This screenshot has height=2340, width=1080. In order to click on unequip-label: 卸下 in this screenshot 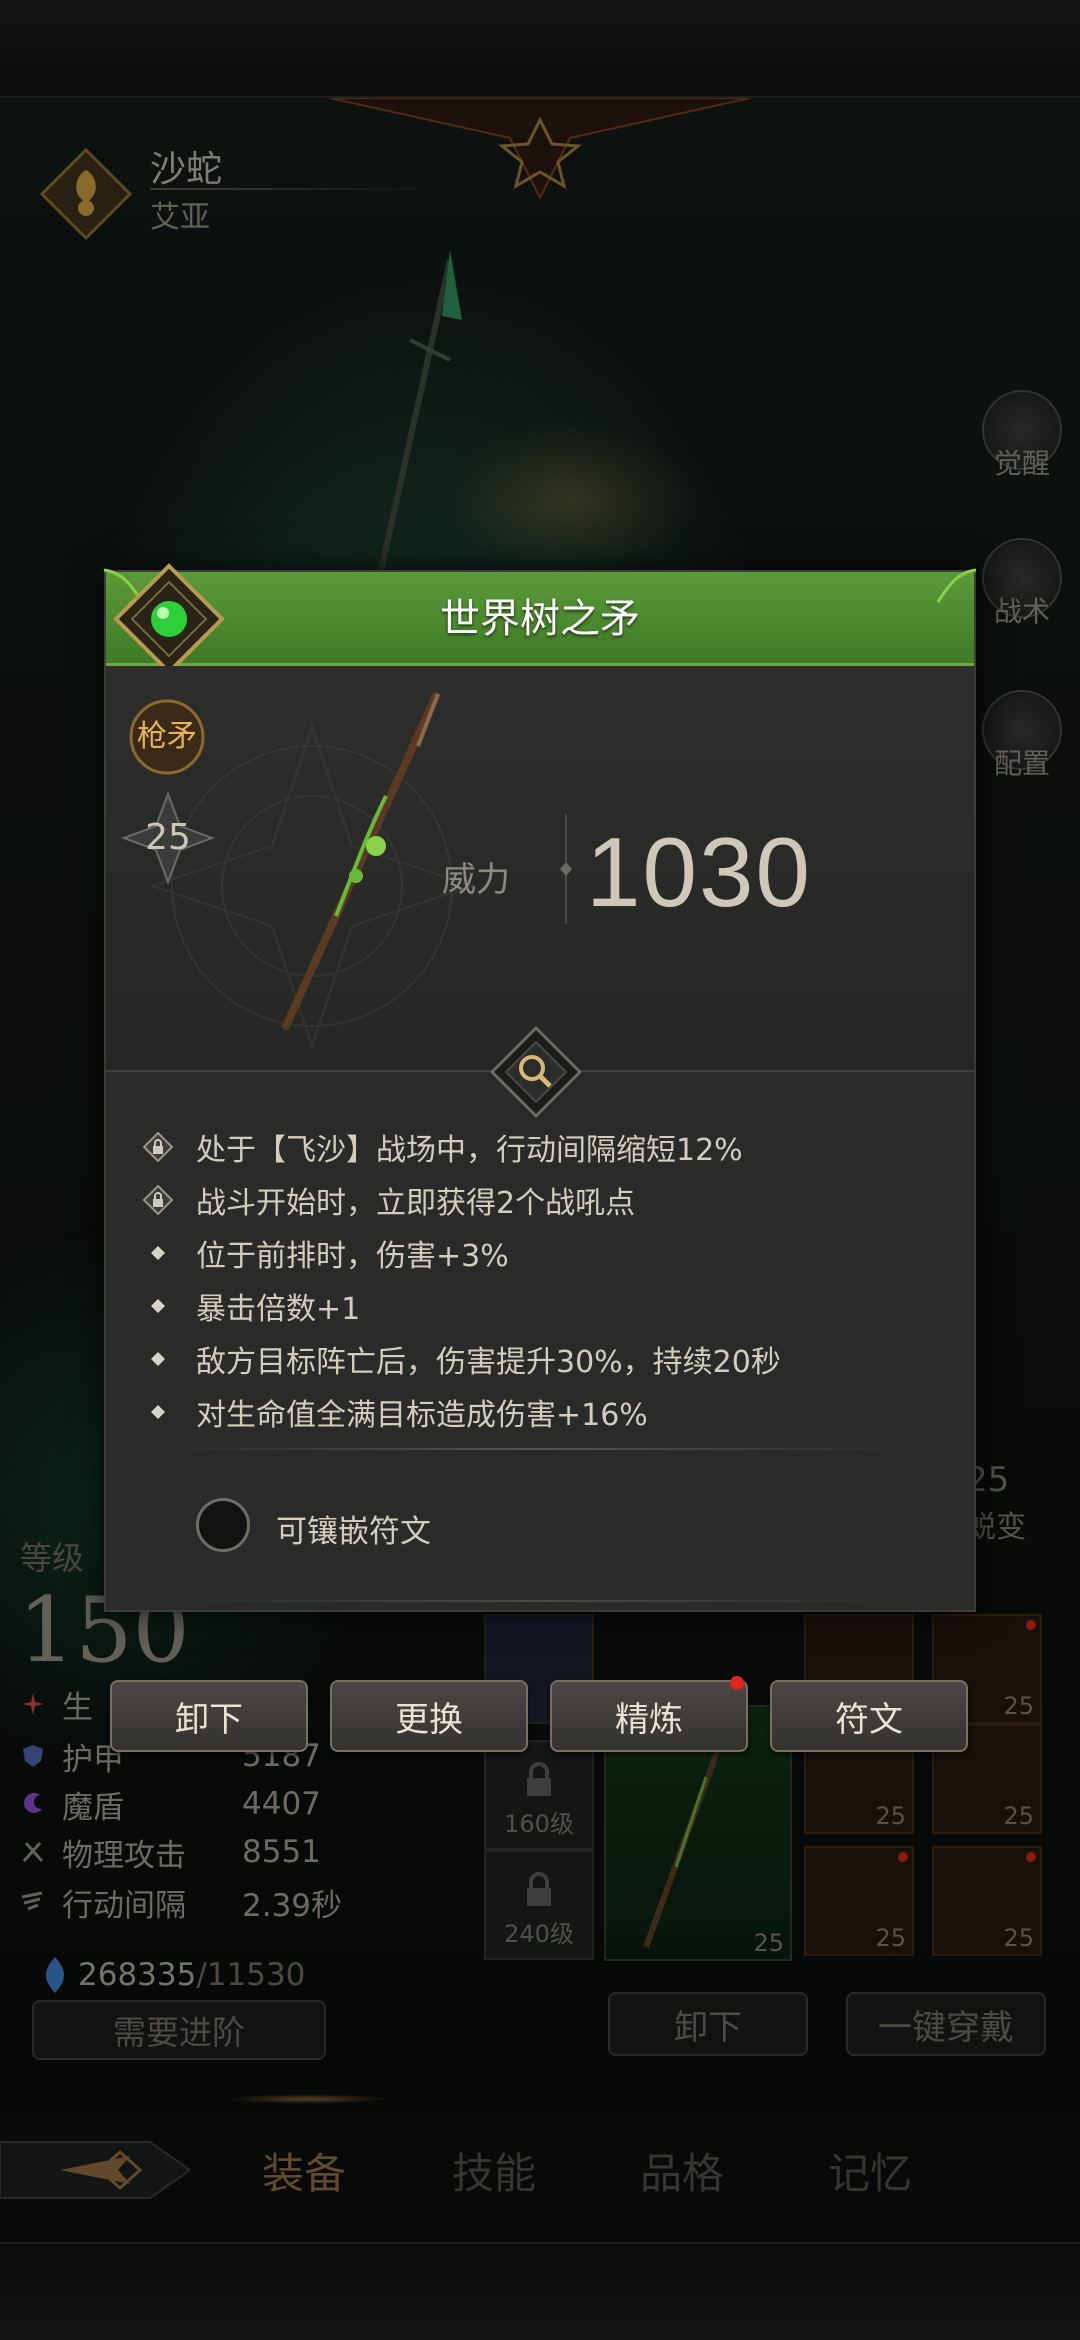, I will do `click(209, 1719)`.